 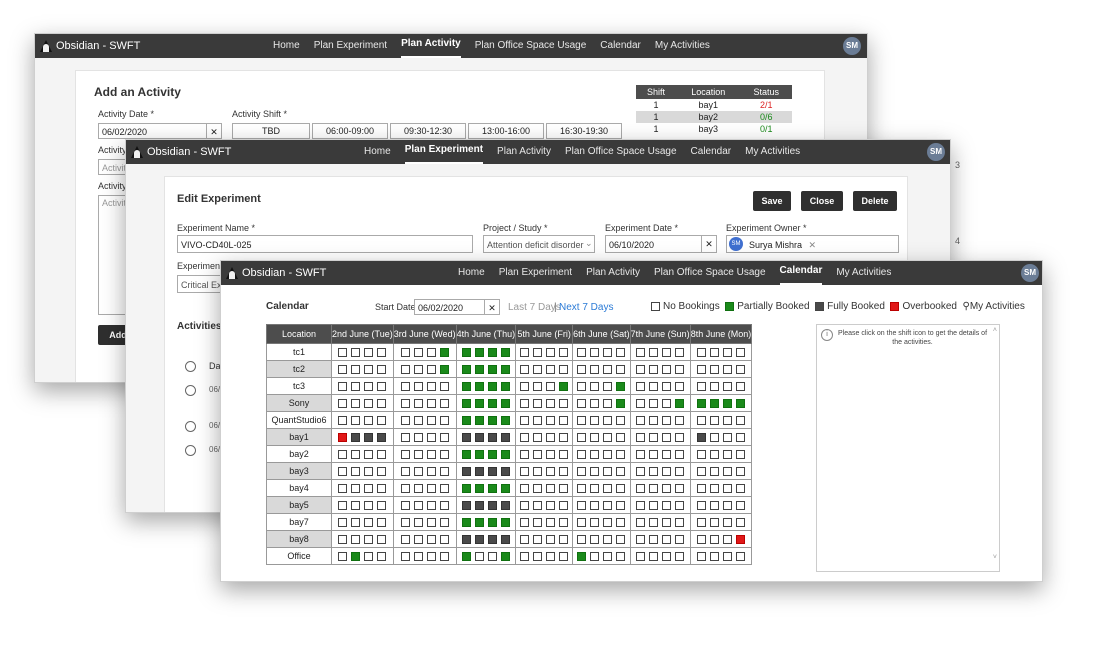 I want to click on delete-button: Delete, so click(x=875, y=201).